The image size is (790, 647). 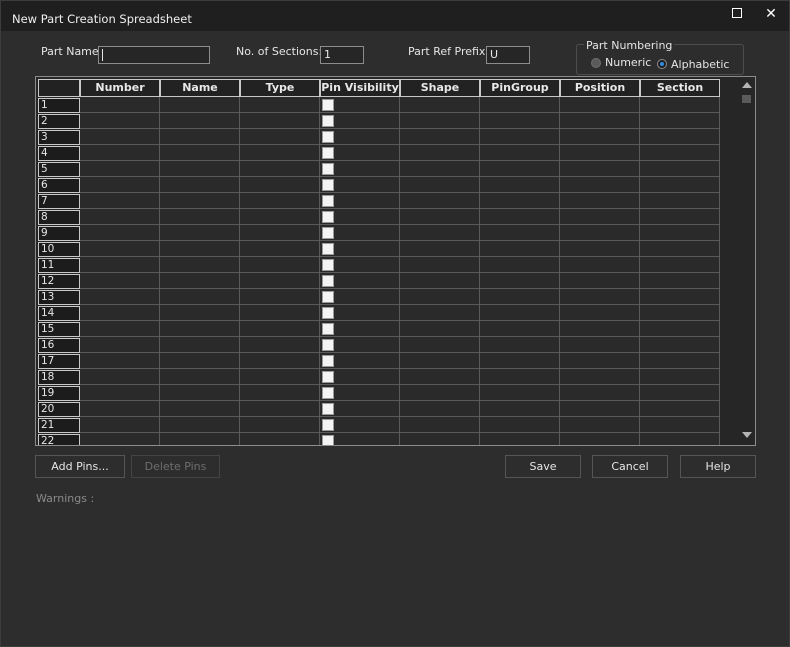 I want to click on row-header: 17, so click(x=59, y=361).